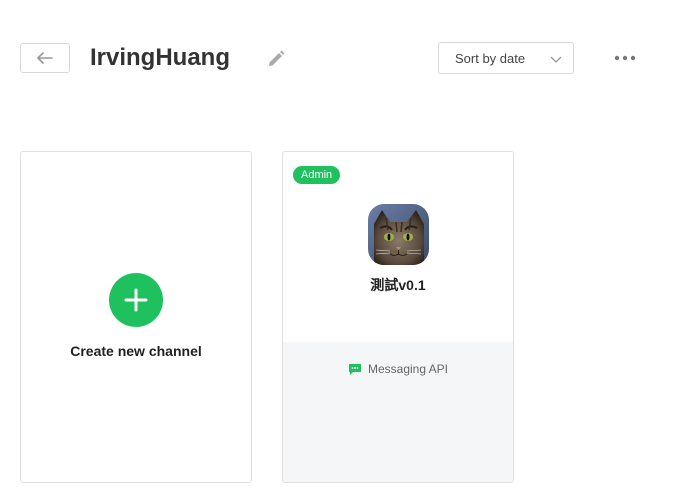 This screenshot has height=499, width=688. I want to click on channel-card-footer: Messaging API, so click(398, 412).